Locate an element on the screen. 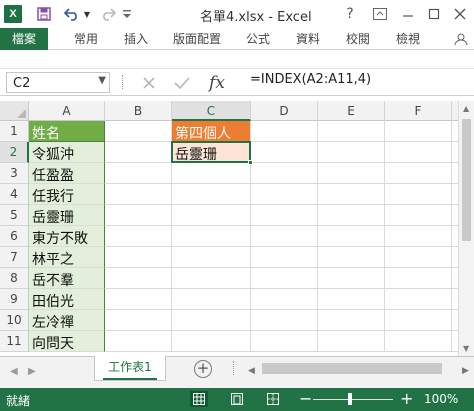 Image resolution: width=474 pixels, height=411 pixels. cell-e3 is located at coordinates (351, 173).